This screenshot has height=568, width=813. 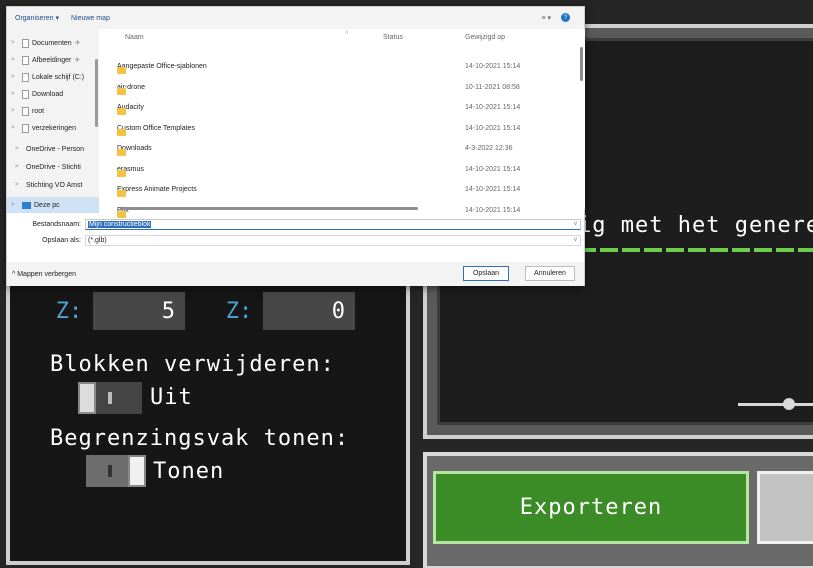 I want to click on organize-menu: Organiseren ▾, so click(x=37, y=18).